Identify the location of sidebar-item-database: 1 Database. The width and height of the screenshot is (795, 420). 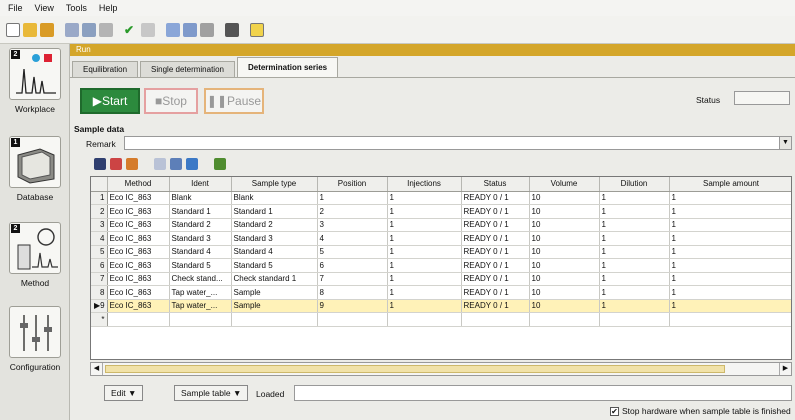
(35, 169).